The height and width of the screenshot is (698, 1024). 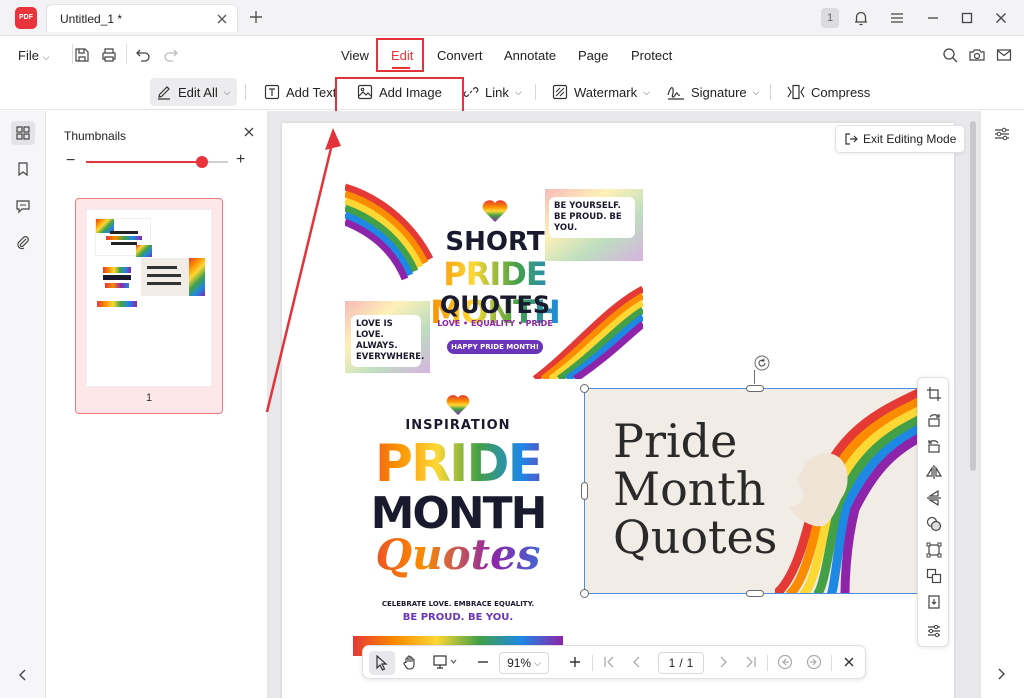 What do you see at coordinates (1001, 18) in the screenshot?
I see `close-window-icon` at bounding box center [1001, 18].